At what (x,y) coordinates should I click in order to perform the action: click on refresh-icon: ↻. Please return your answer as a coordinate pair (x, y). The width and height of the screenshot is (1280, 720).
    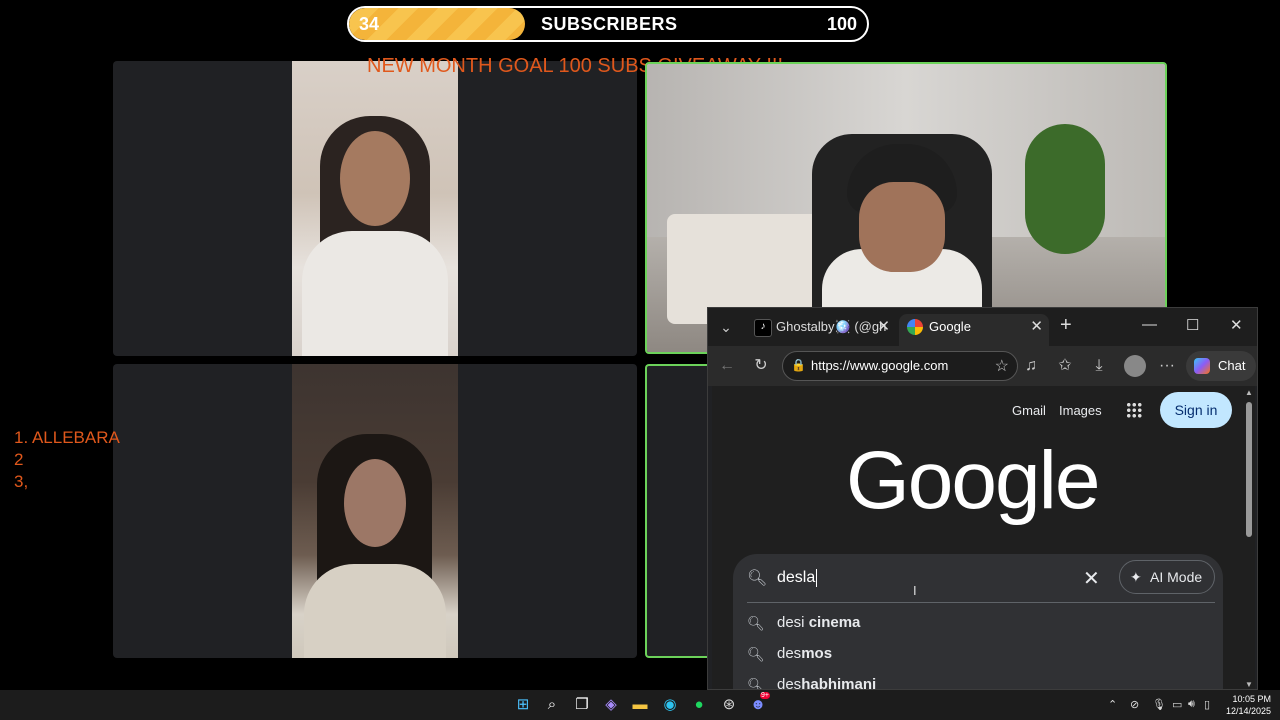
    Looking at the image, I should click on (761, 366).